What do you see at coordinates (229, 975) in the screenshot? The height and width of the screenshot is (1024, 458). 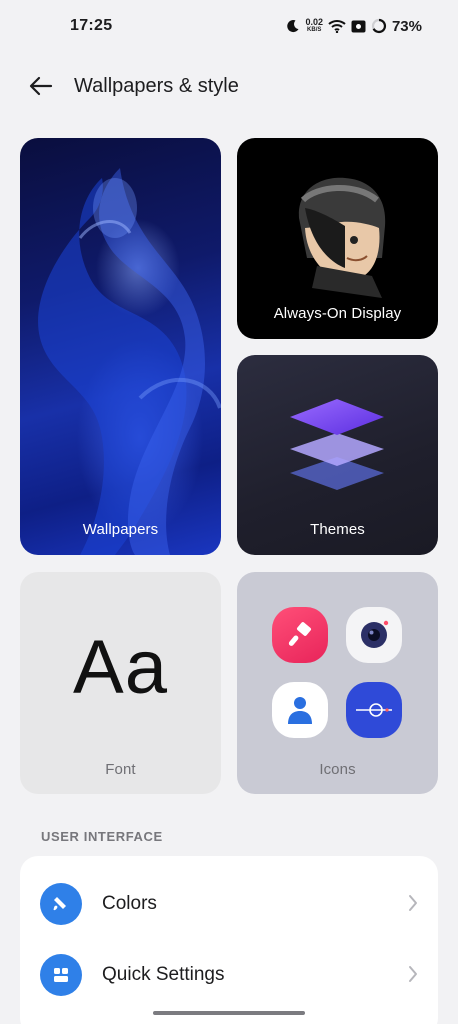 I see `list-item-quick-settings: Quick Settings` at bounding box center [229, 975].